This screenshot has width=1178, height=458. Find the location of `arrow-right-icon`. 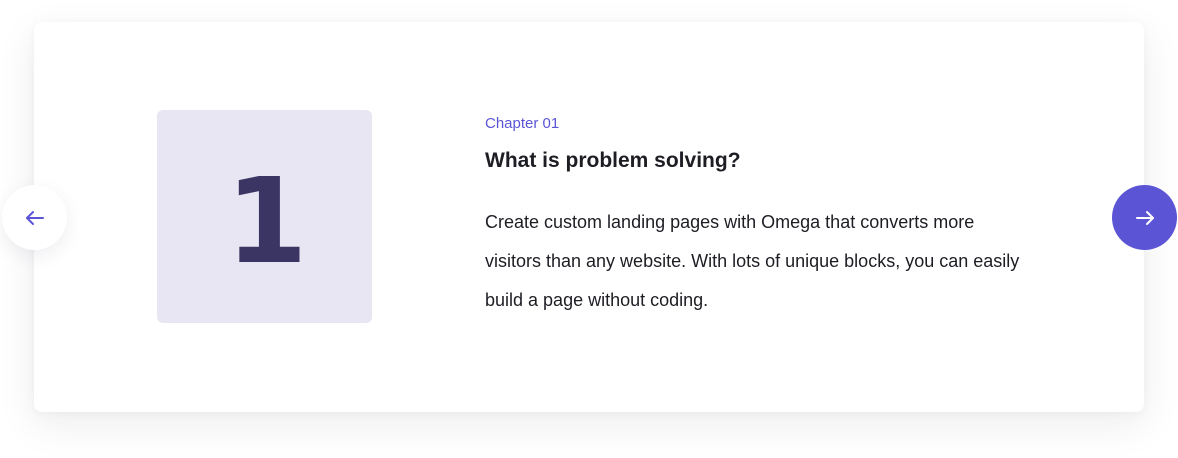

arrow-right-icon is located at coordinates (1145, 218).